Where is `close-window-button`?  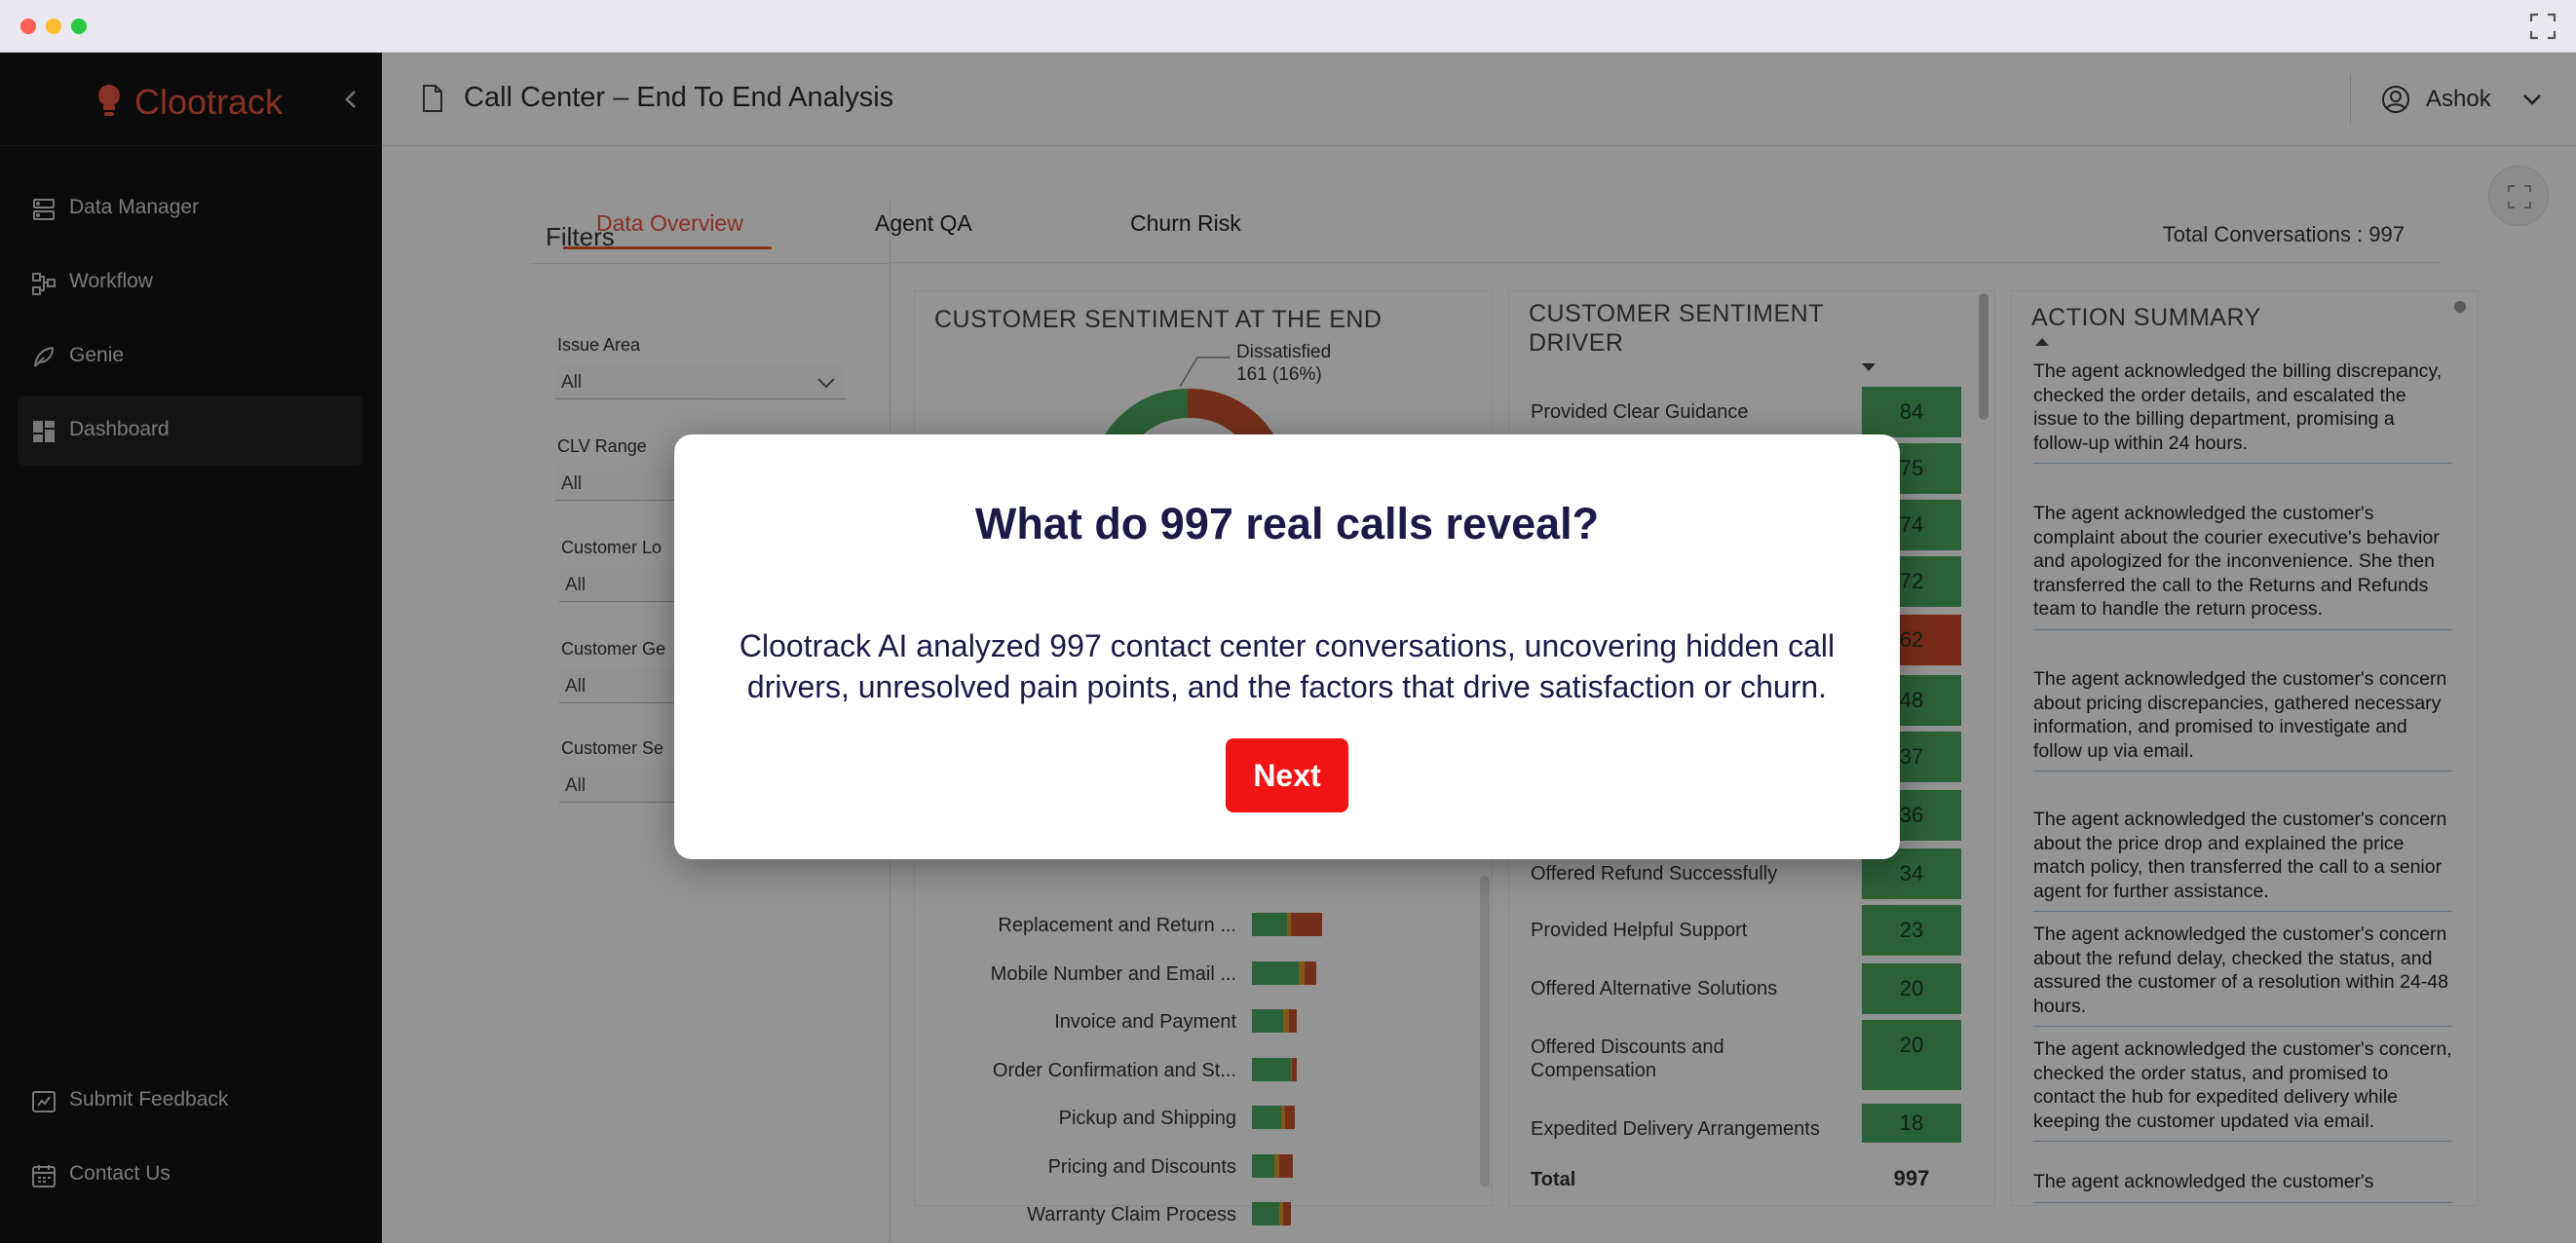
close-window-button is located at coordinates (28, 26).